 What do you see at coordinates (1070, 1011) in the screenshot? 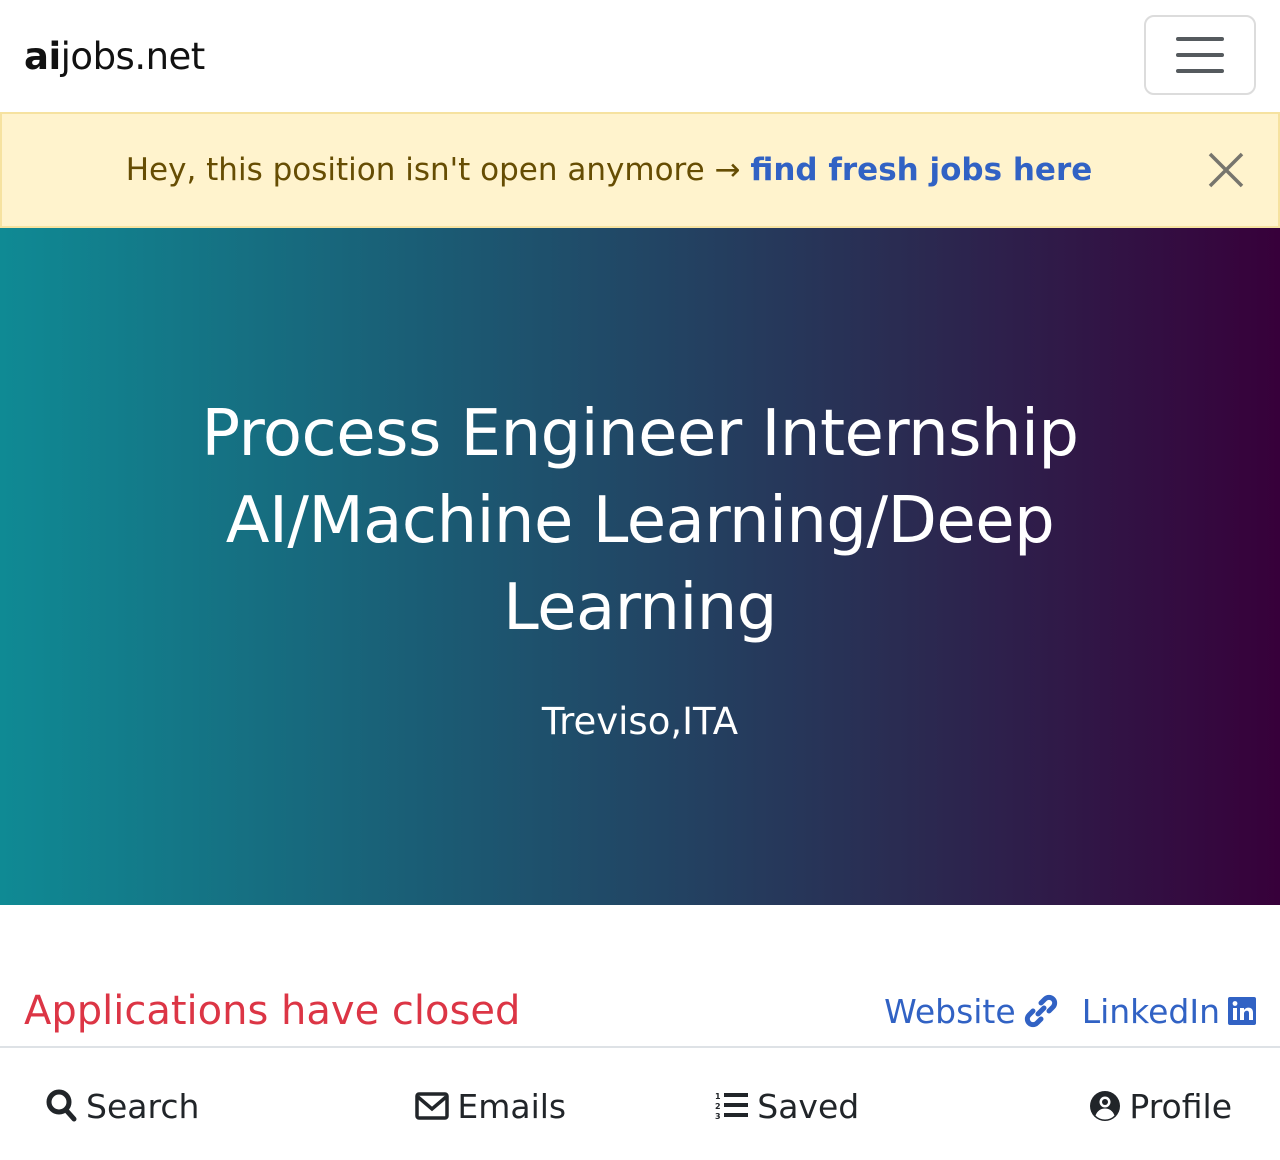
I see `company-links: Website LinkedIn` at bounding box center [1070, 1011].